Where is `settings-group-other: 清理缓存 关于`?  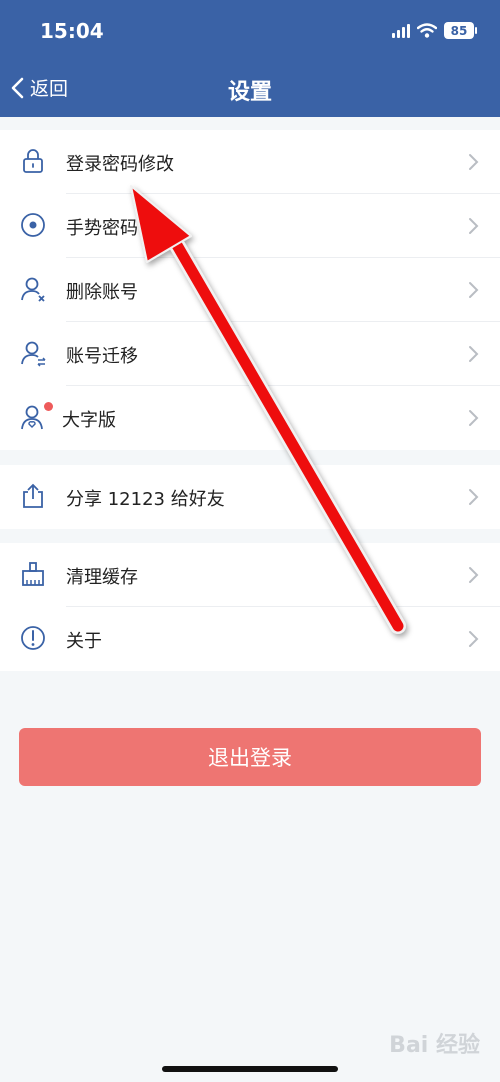
settings-group-other: 清理缓存 关于 is located at coordinates (250, 607).